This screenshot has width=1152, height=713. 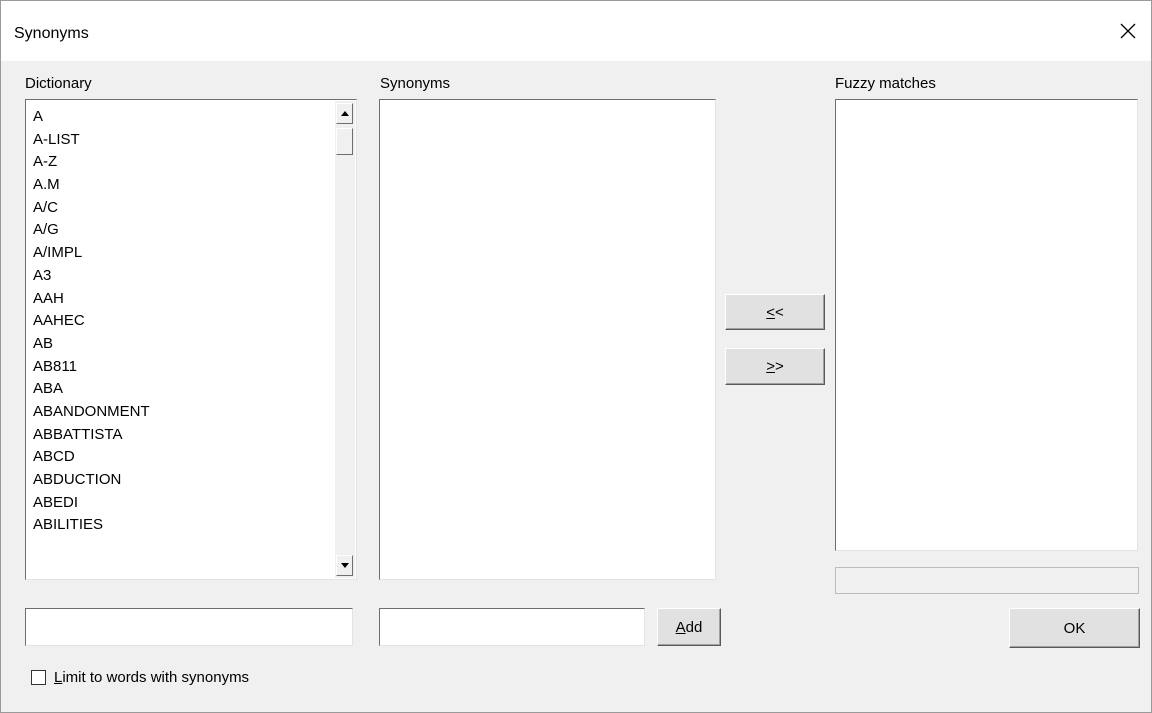 I want to click on scroll-down-button, so click(x=344, y=565).